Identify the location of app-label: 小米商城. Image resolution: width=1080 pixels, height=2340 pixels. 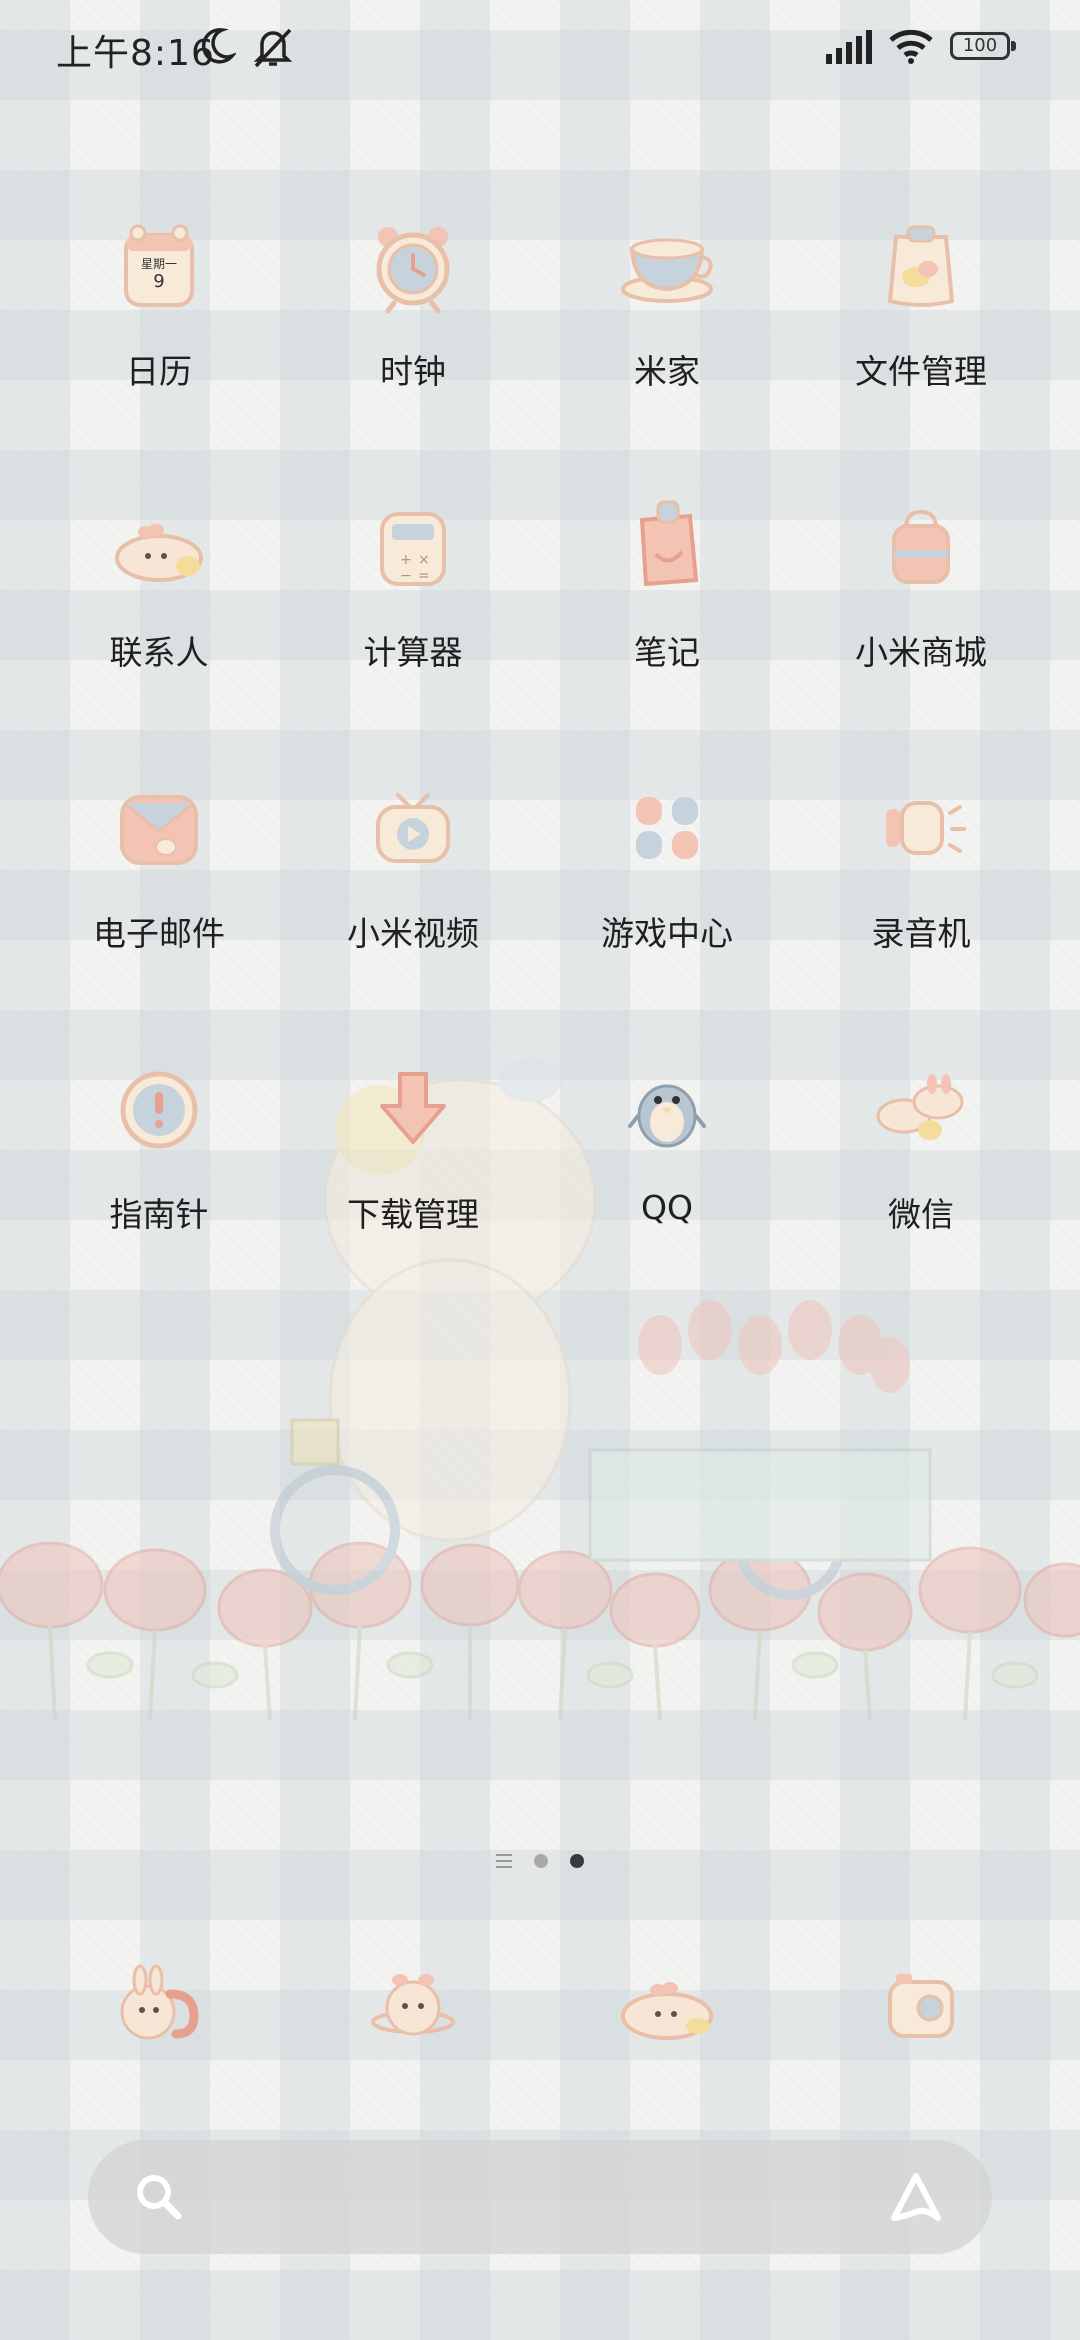
(921, 652).